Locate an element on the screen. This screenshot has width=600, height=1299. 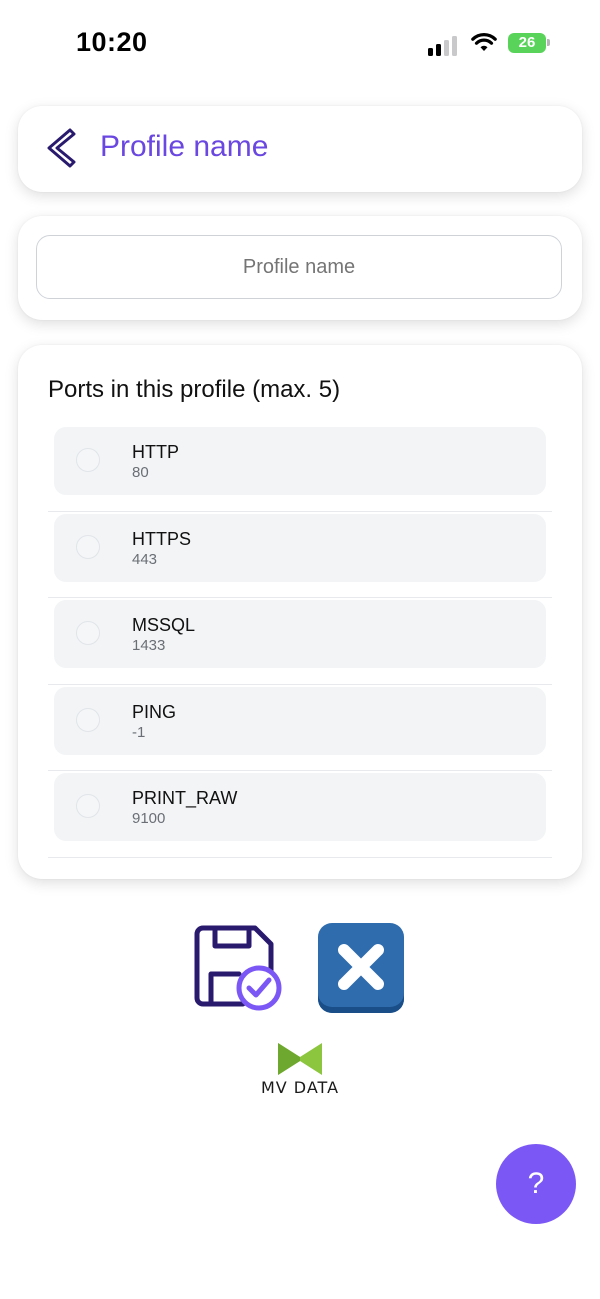
floppy-disk-check-icon is located at coordinates (238, 968).